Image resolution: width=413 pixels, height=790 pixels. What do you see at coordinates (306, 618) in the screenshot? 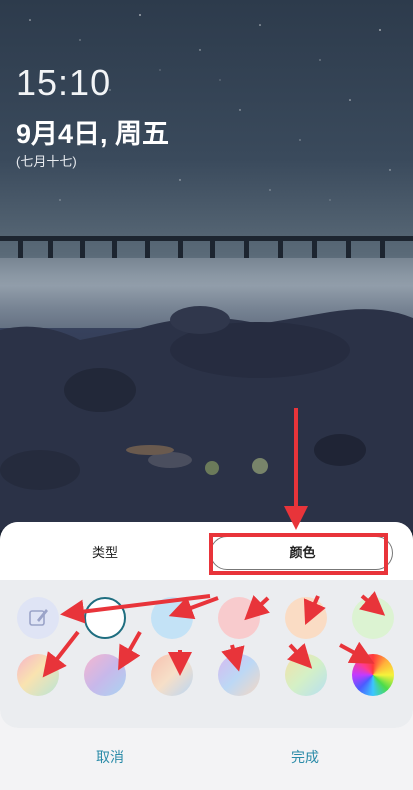
I see `swatch-peach` at bounding box center [306, 618].